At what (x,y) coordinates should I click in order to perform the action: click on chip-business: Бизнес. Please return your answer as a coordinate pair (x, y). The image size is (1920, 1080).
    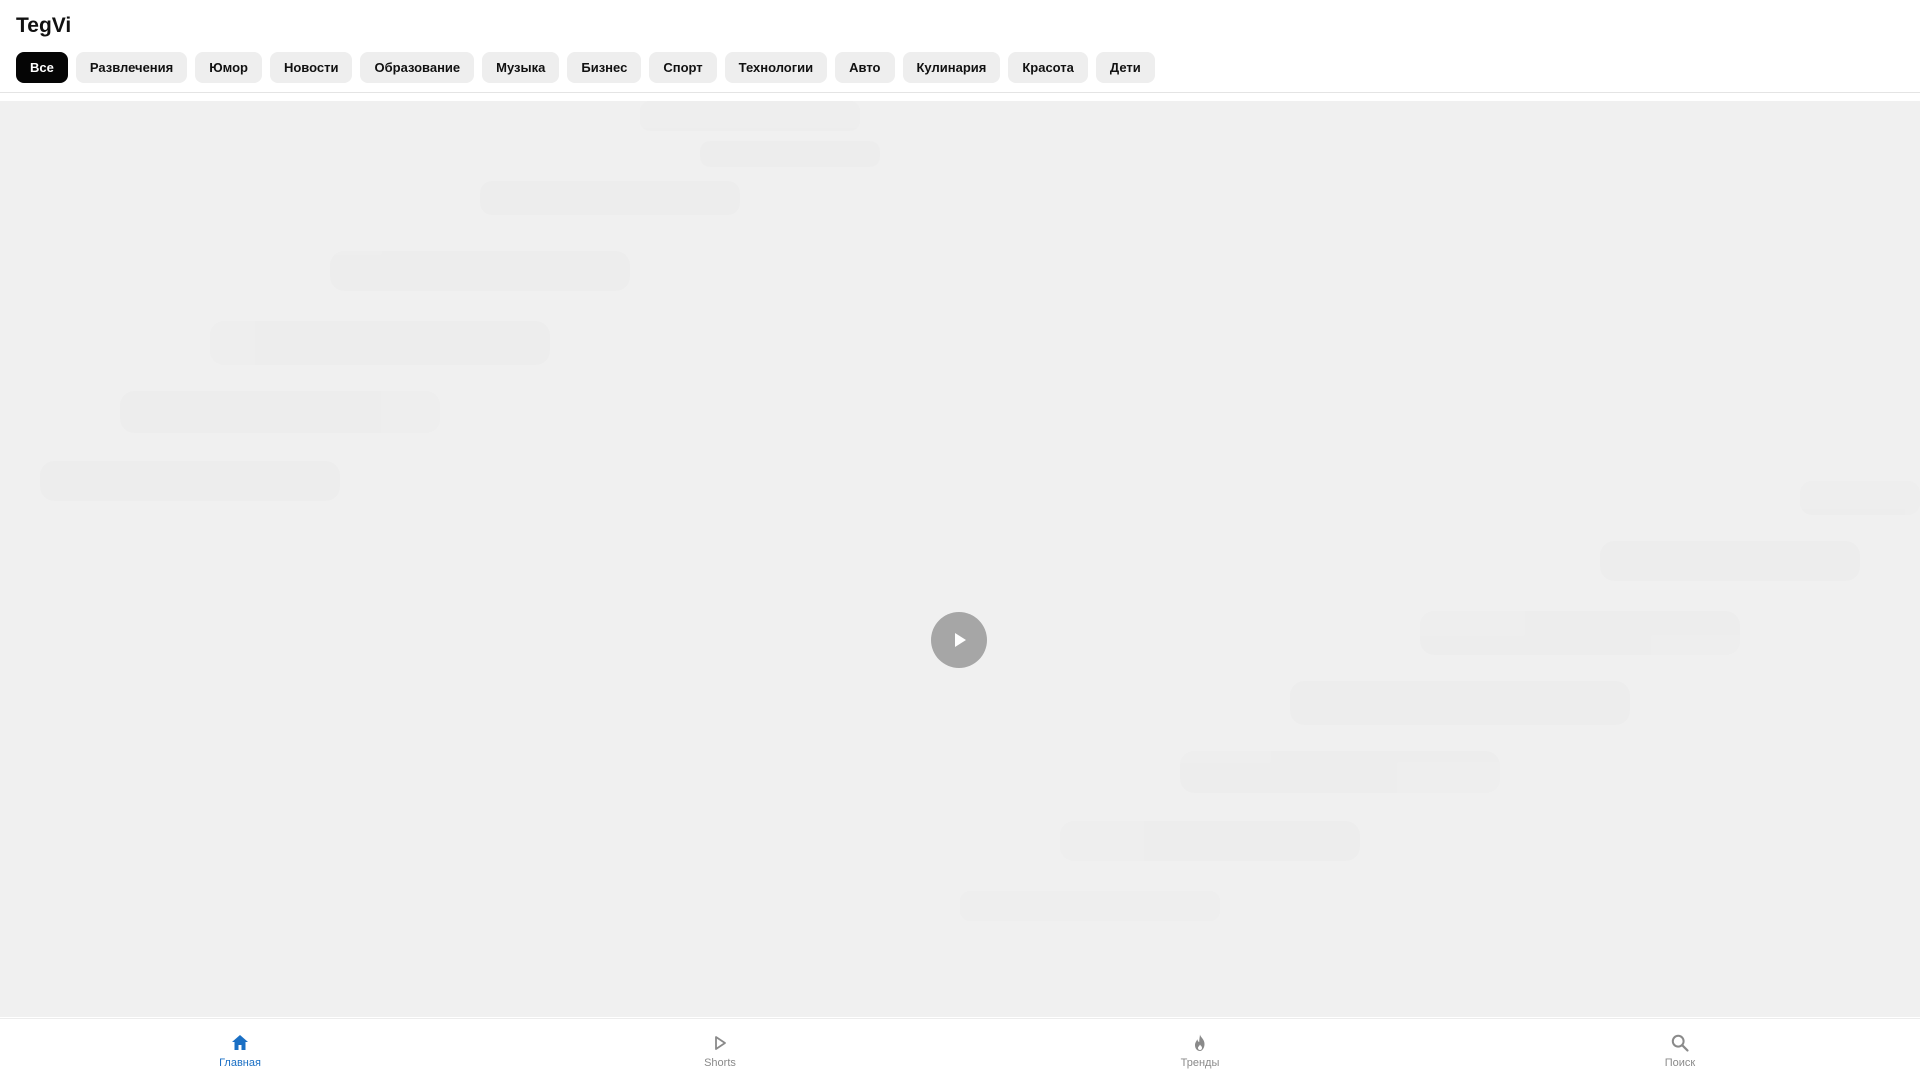
    Looking at the image, I should click on (604, 67).